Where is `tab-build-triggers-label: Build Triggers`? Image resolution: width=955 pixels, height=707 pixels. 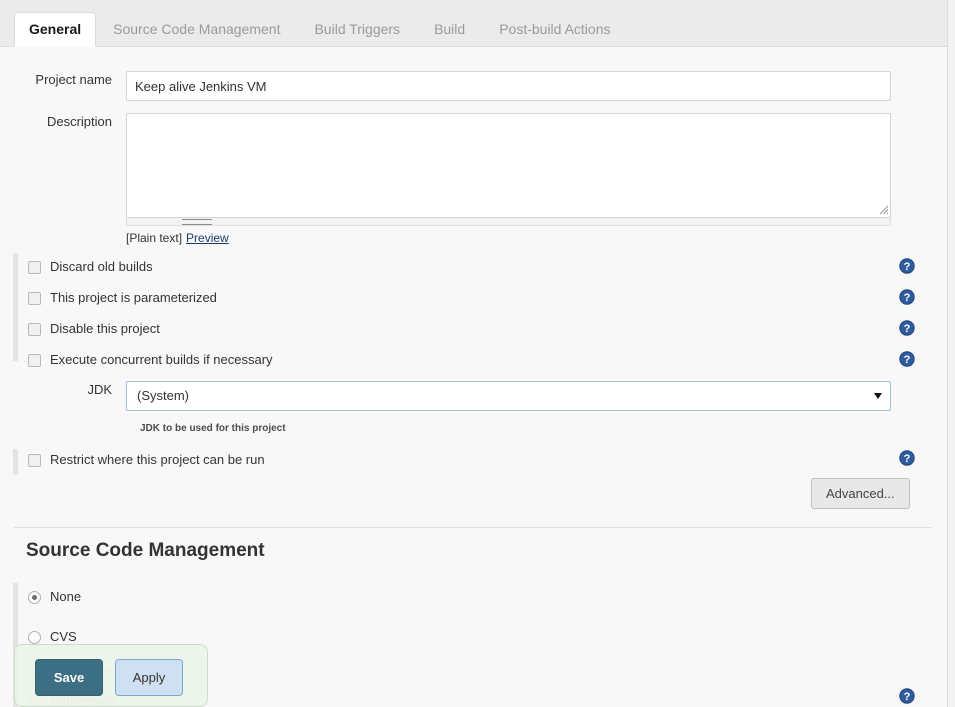 tab-build-triggers-label: Build Triggers is located at coordinates (357, 29).